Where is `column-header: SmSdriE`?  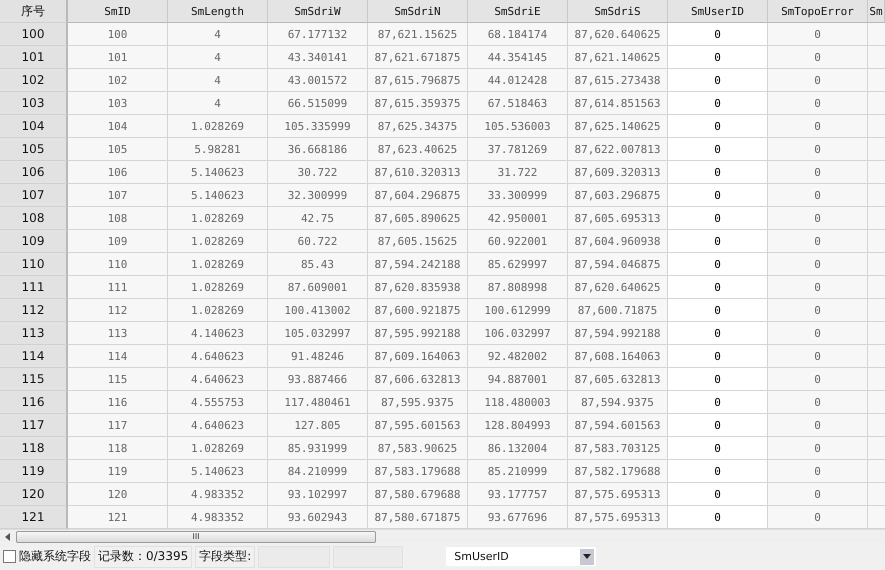 column-header: SmSdriE is located at coordinates (518, 11).